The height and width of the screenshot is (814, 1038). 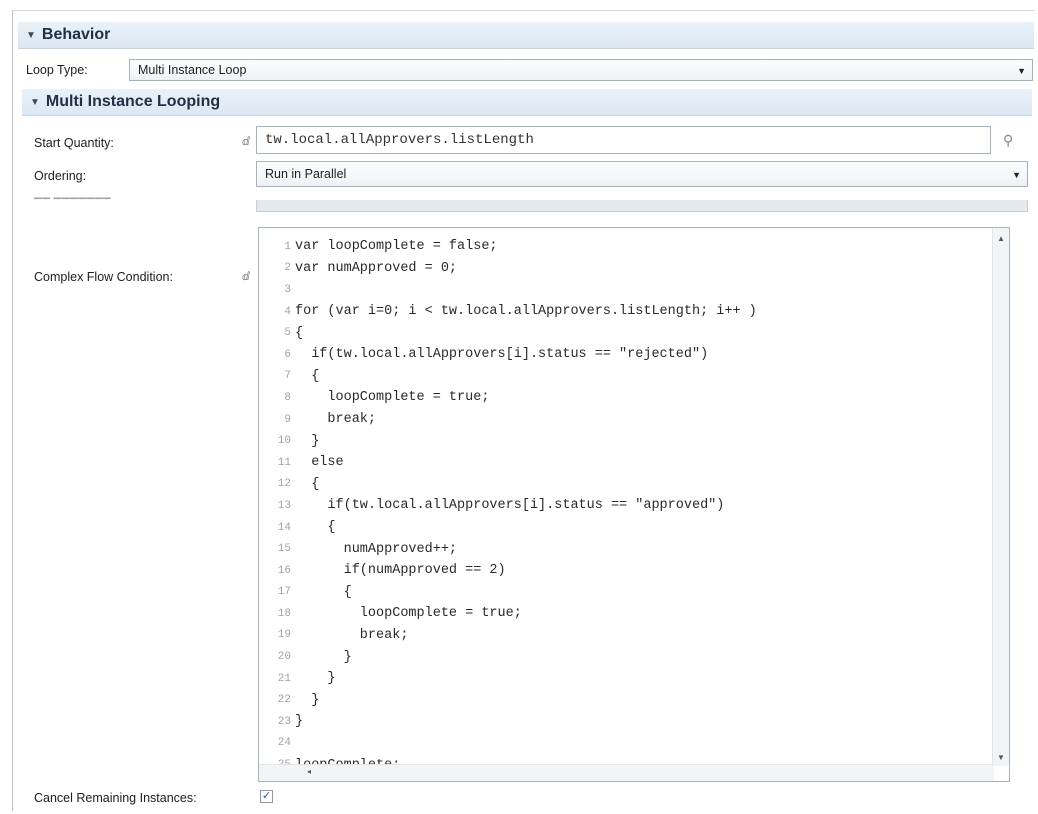 I want to click on scroll-up-icon: ▲, so click(x=1001, y=238).